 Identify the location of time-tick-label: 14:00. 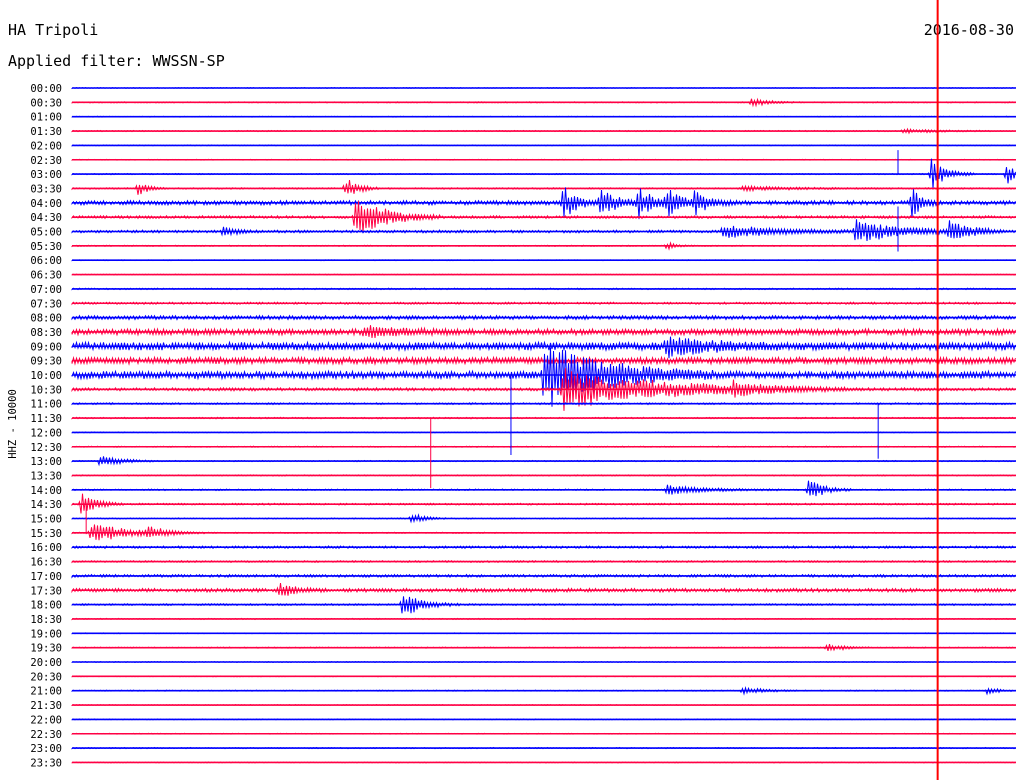
(46, 491).